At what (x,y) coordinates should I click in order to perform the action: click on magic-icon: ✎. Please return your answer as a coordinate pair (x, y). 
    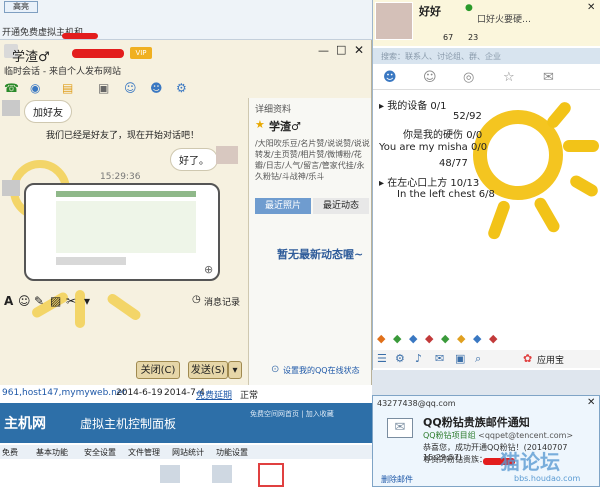
    Looking at the image, I should click on (39, 301).